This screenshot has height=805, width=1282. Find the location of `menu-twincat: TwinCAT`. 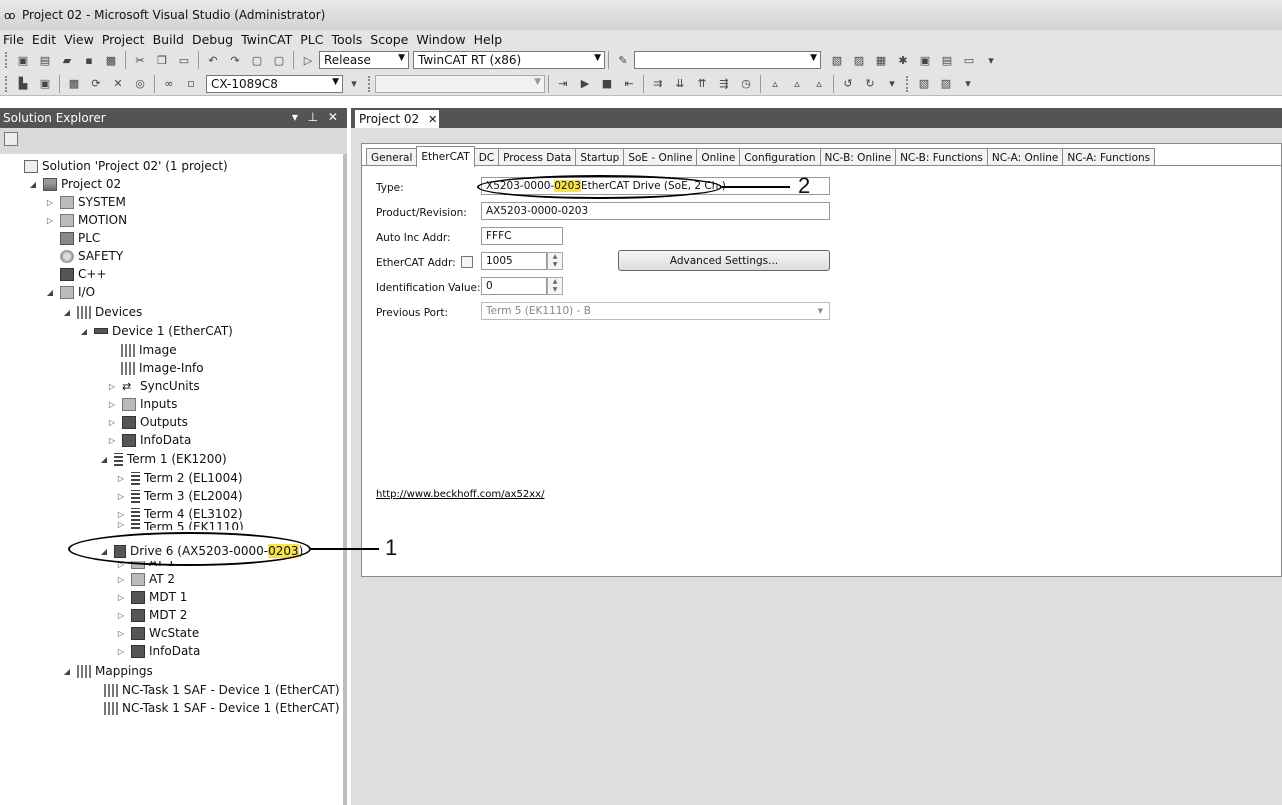

menu-twincat: TwinCAT is located at coordinates (266, 39).